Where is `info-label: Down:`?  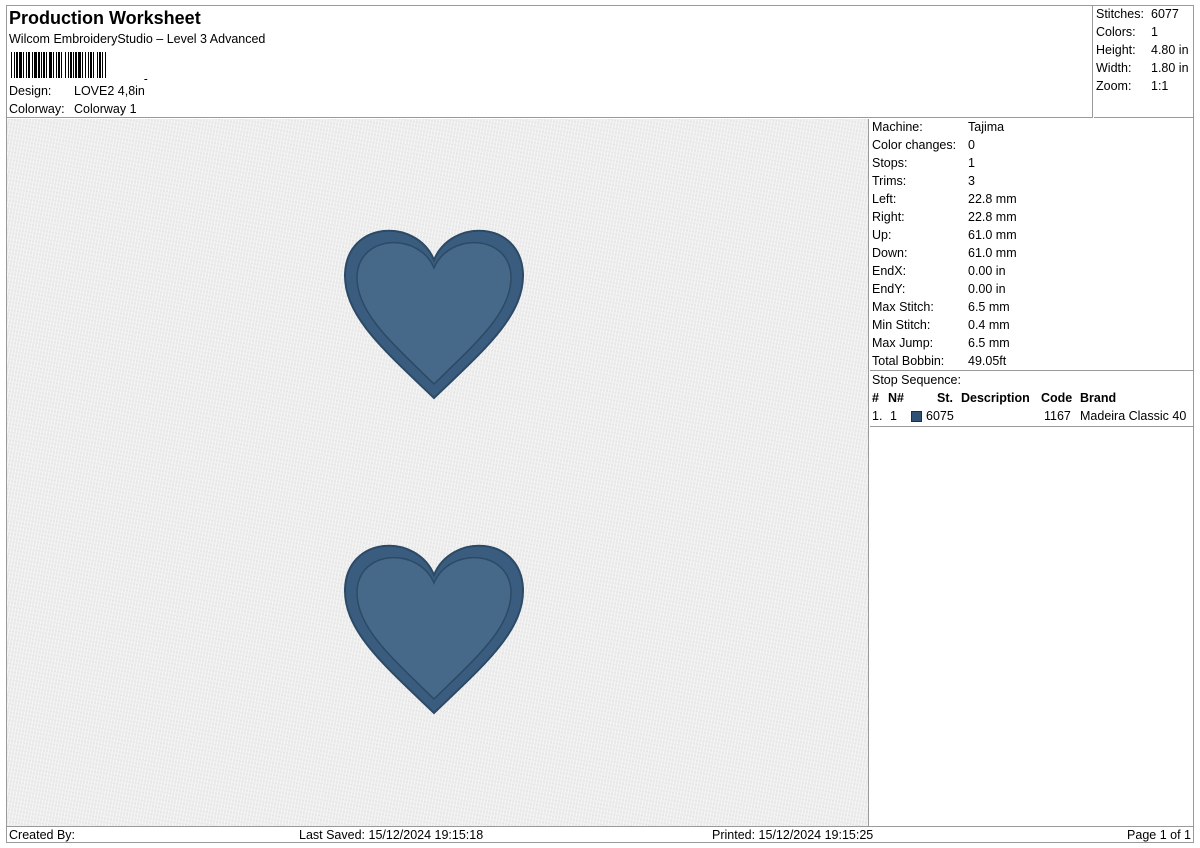 info-label: Down: is located at coordinates (890, 253).